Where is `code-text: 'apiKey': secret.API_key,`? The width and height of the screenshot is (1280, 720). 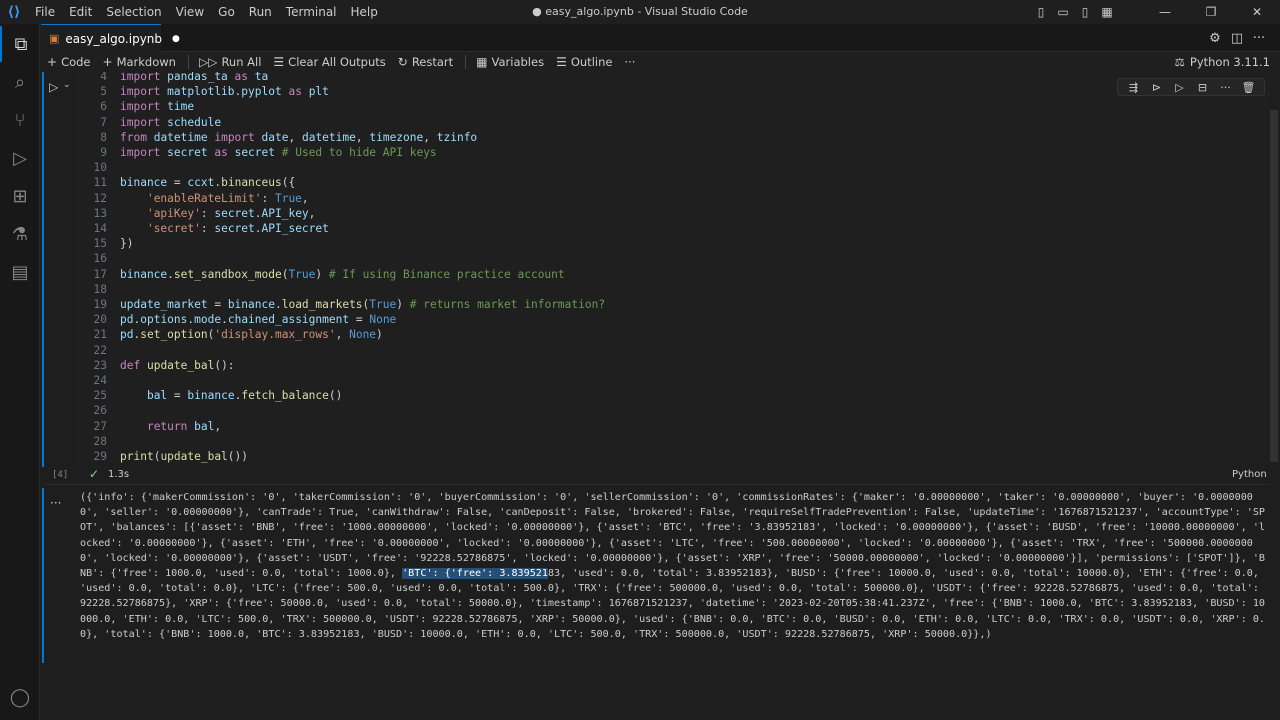 code-text: 'apiKey': secret.API_key, is located at coordinates (231, 213).